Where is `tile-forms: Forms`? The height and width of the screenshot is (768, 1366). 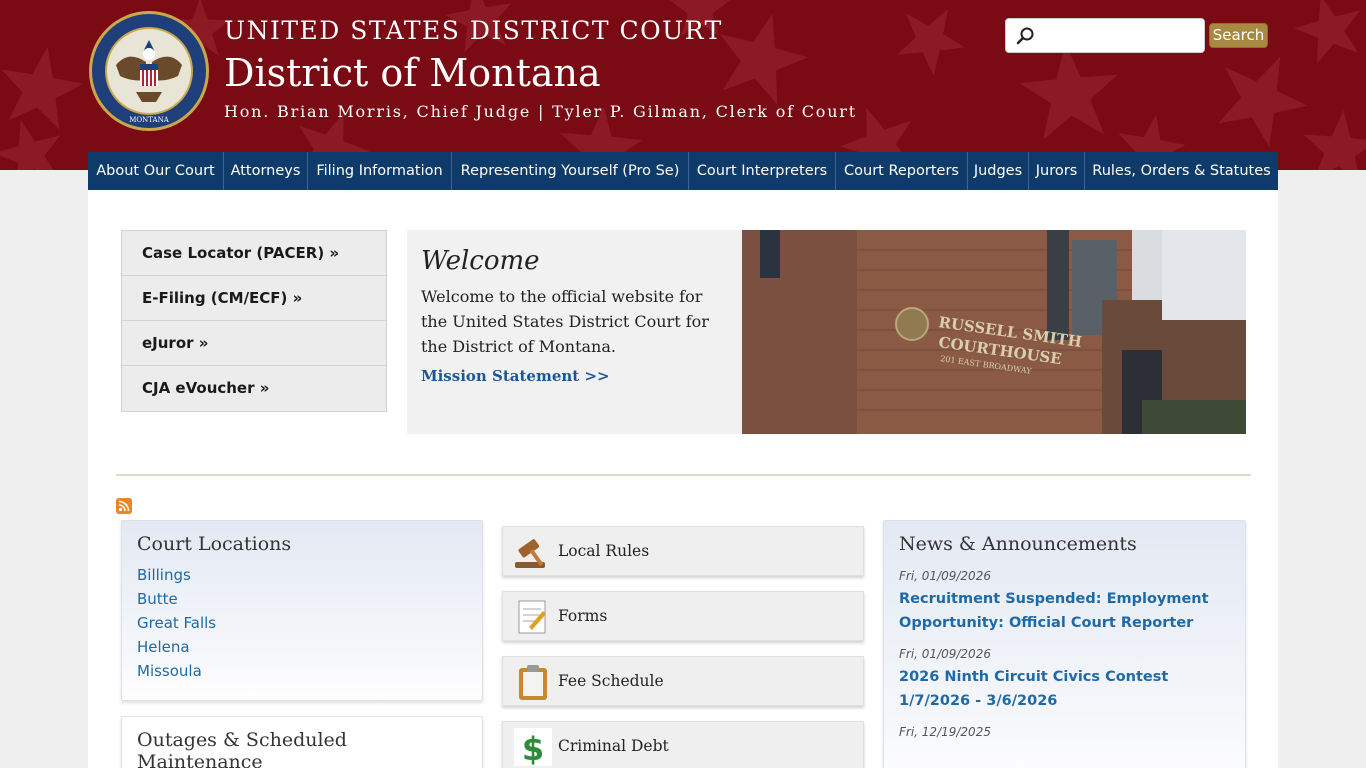 tile-forms: Forms is located at coordinates (683, 616).